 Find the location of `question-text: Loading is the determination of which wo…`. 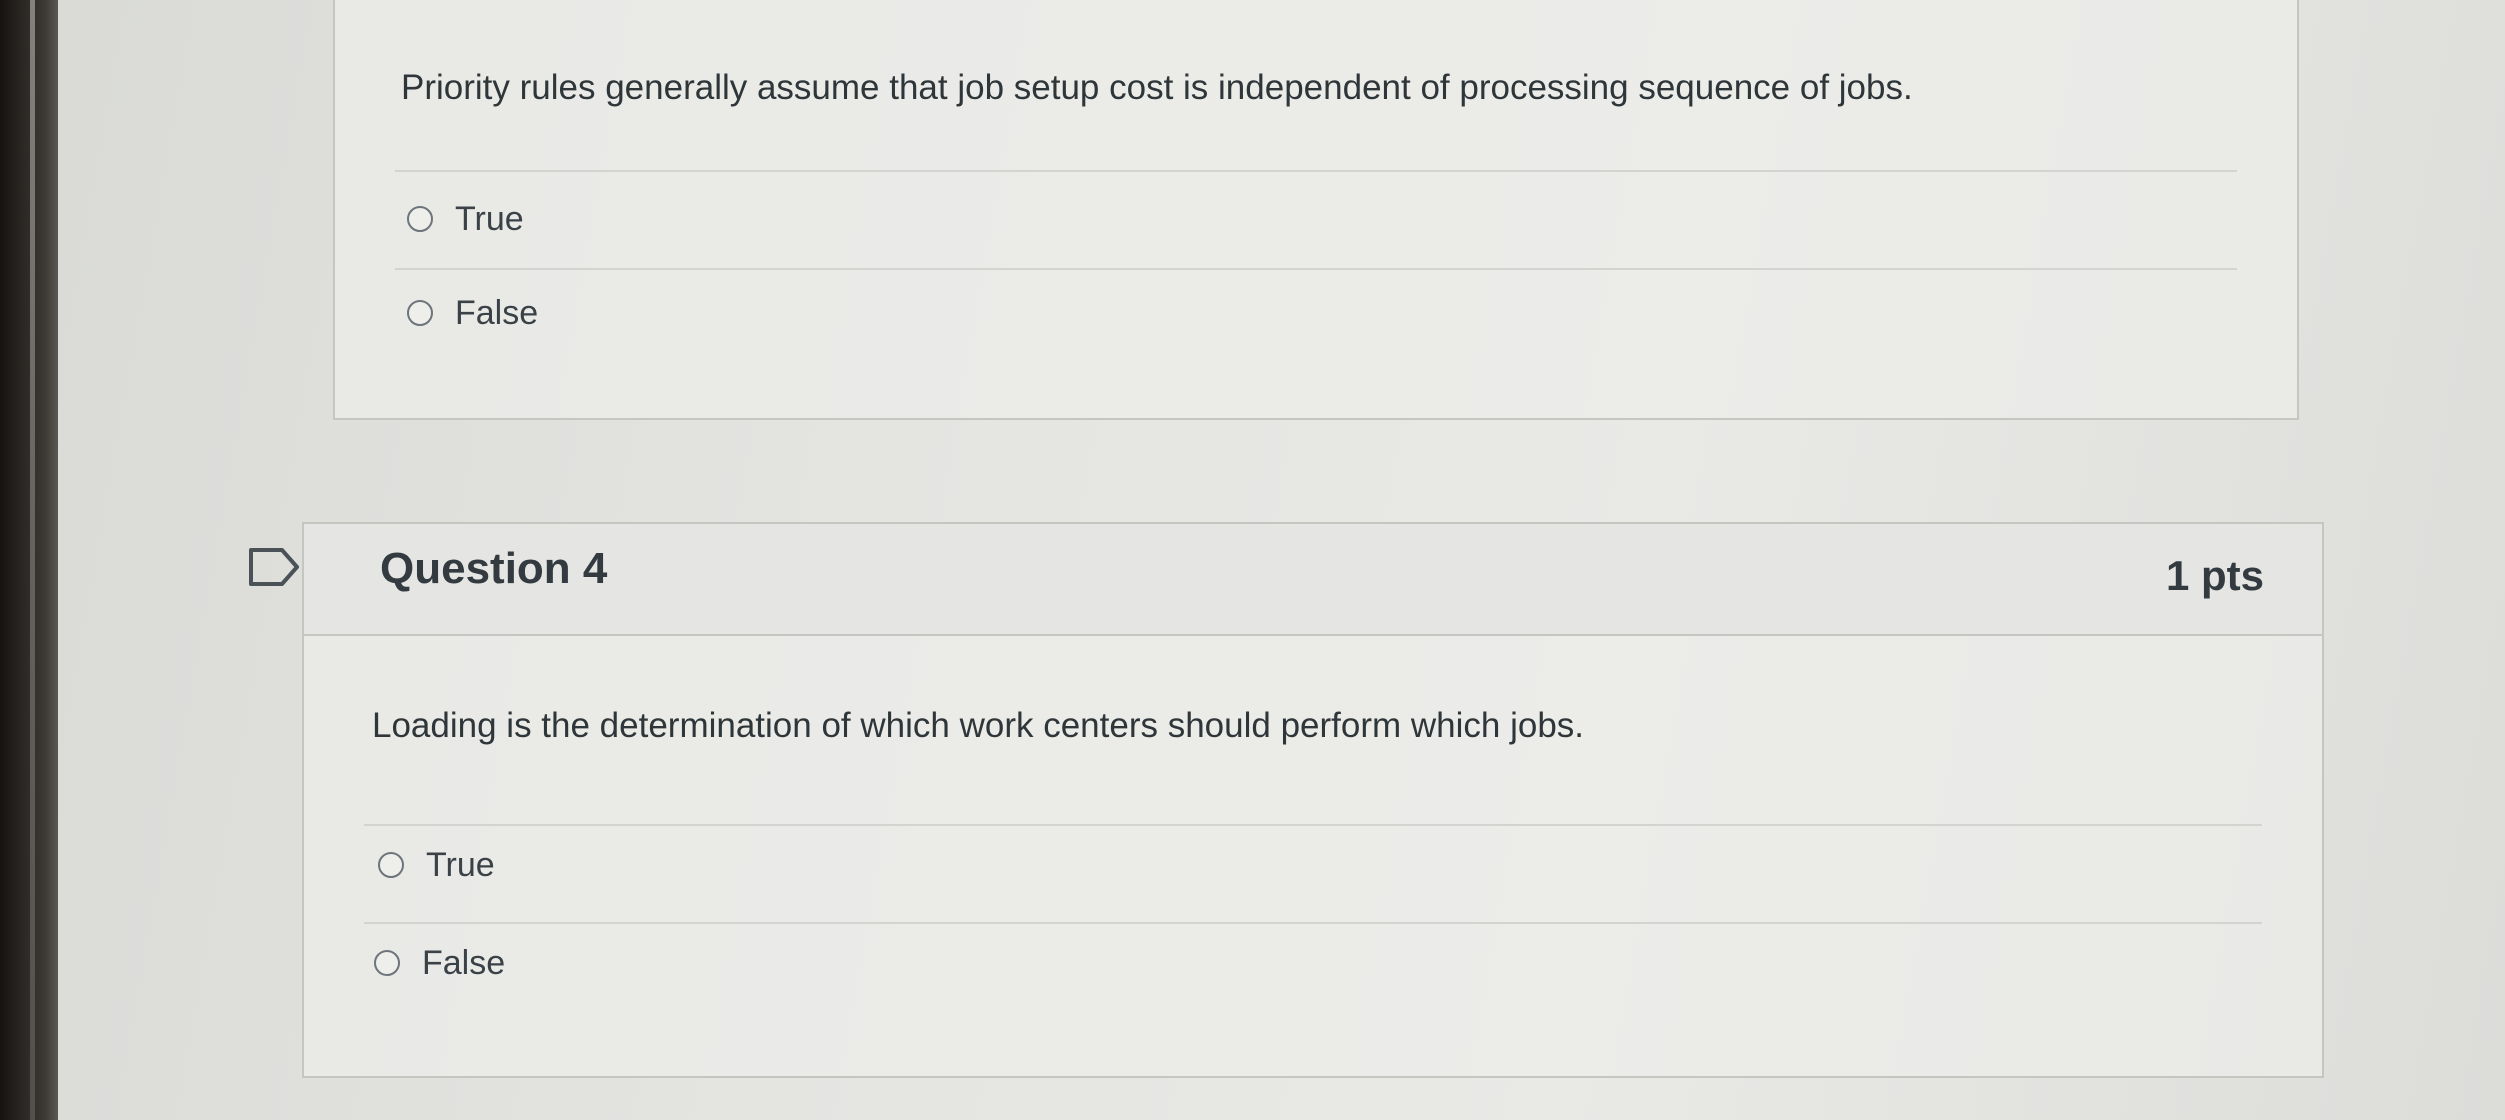

question-text: Loading is the determination of which wo… is located at coordinates (978, 725).